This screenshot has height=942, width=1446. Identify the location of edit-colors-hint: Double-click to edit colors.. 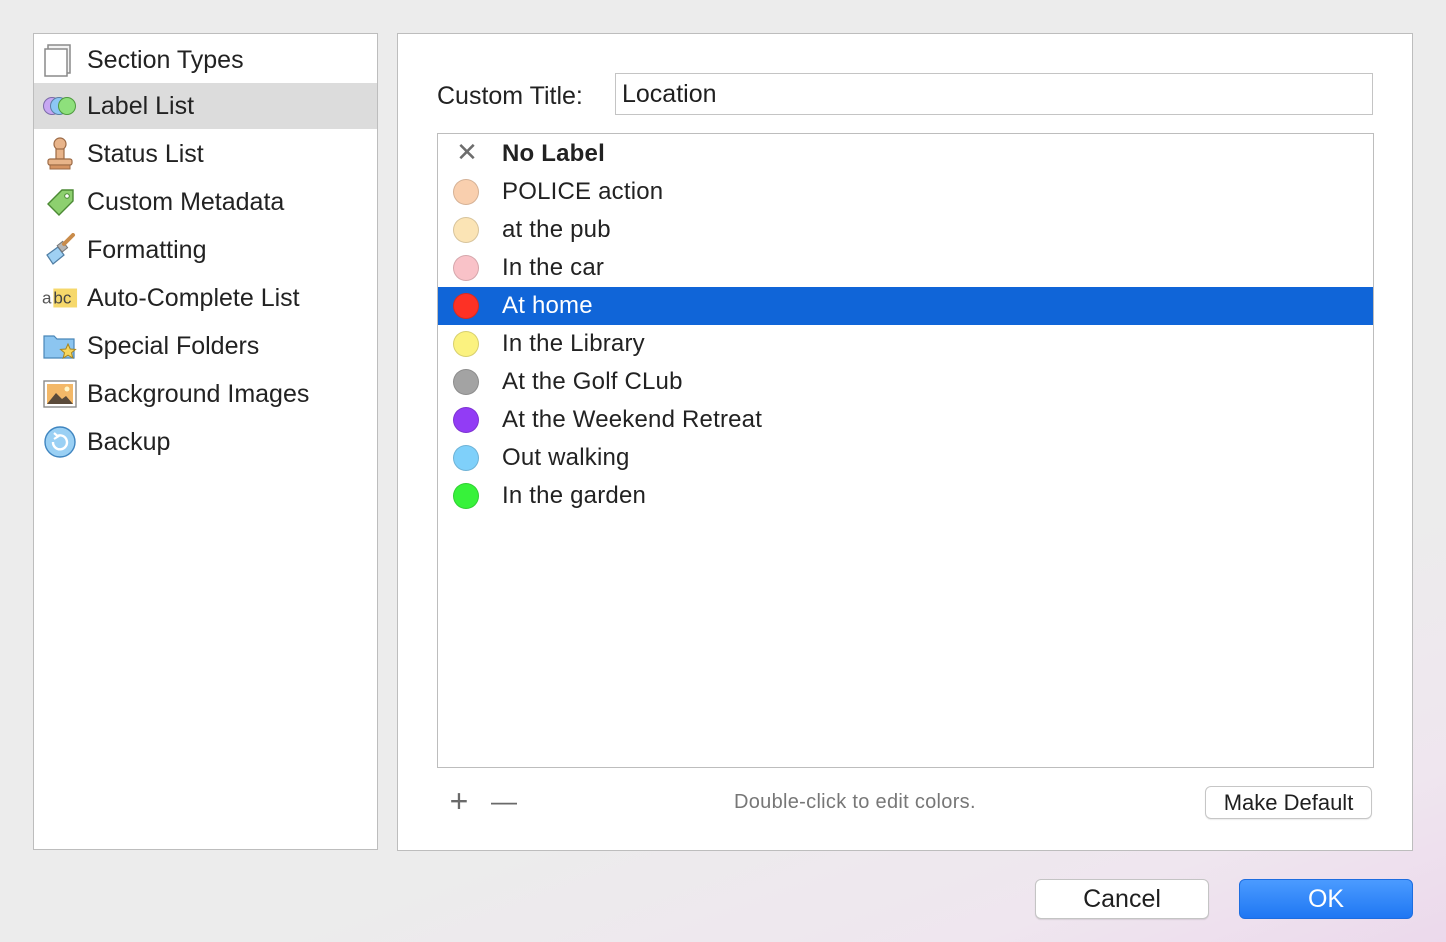
(855, 802).